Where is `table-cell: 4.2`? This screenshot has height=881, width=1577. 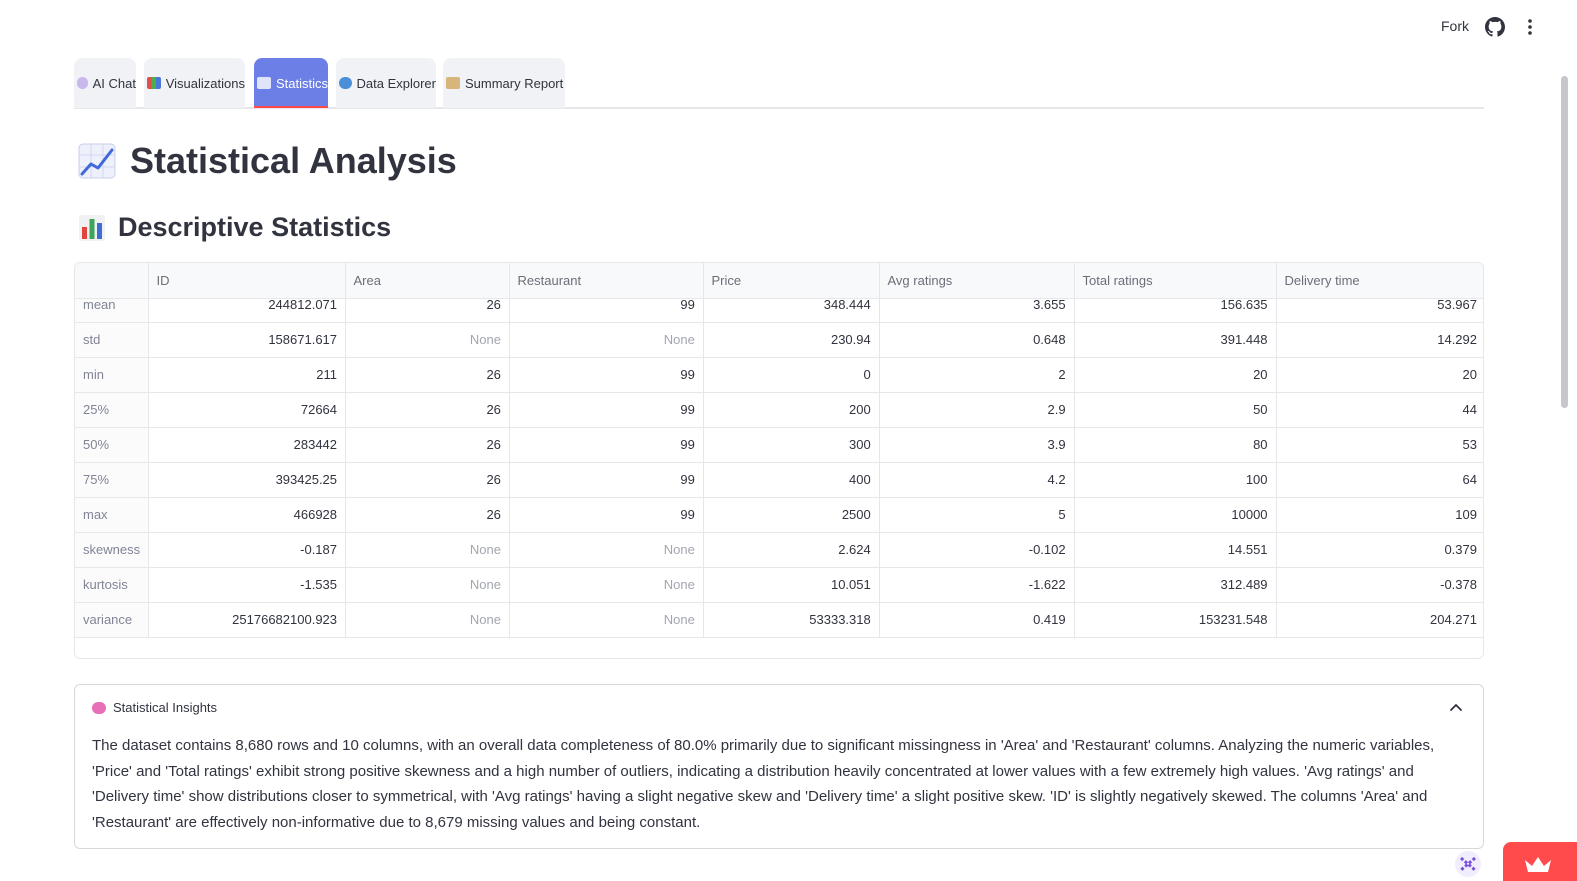
table-cell: 4.2 is located at coordinates (977, 480).